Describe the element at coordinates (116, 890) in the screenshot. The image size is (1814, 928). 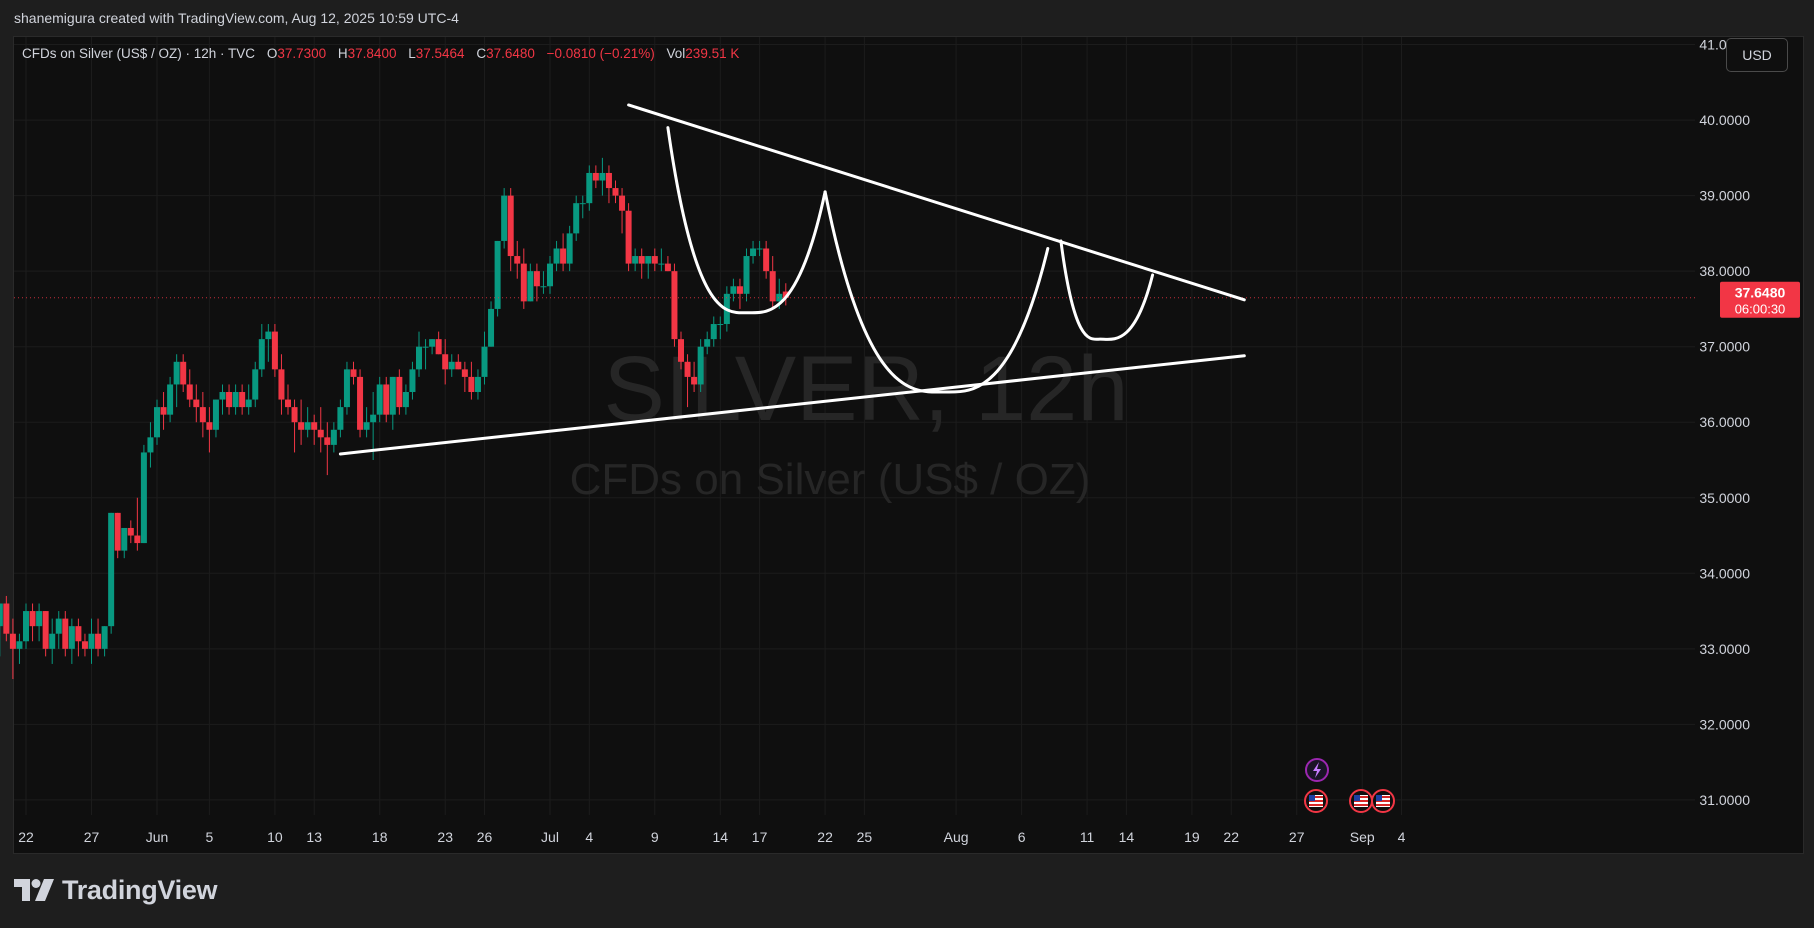
I see `tradingview-logo: TradingView` at that location.